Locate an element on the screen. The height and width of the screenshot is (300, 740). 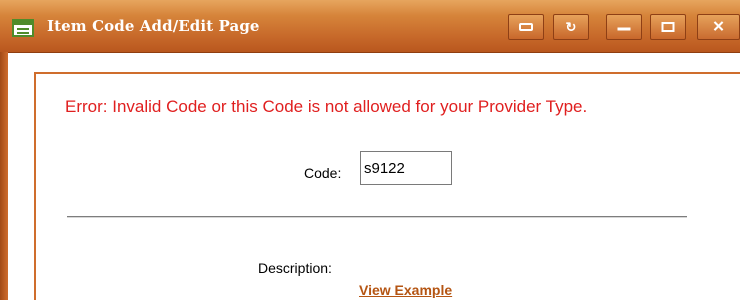
minimize-button is located at coordinates (624, 27).